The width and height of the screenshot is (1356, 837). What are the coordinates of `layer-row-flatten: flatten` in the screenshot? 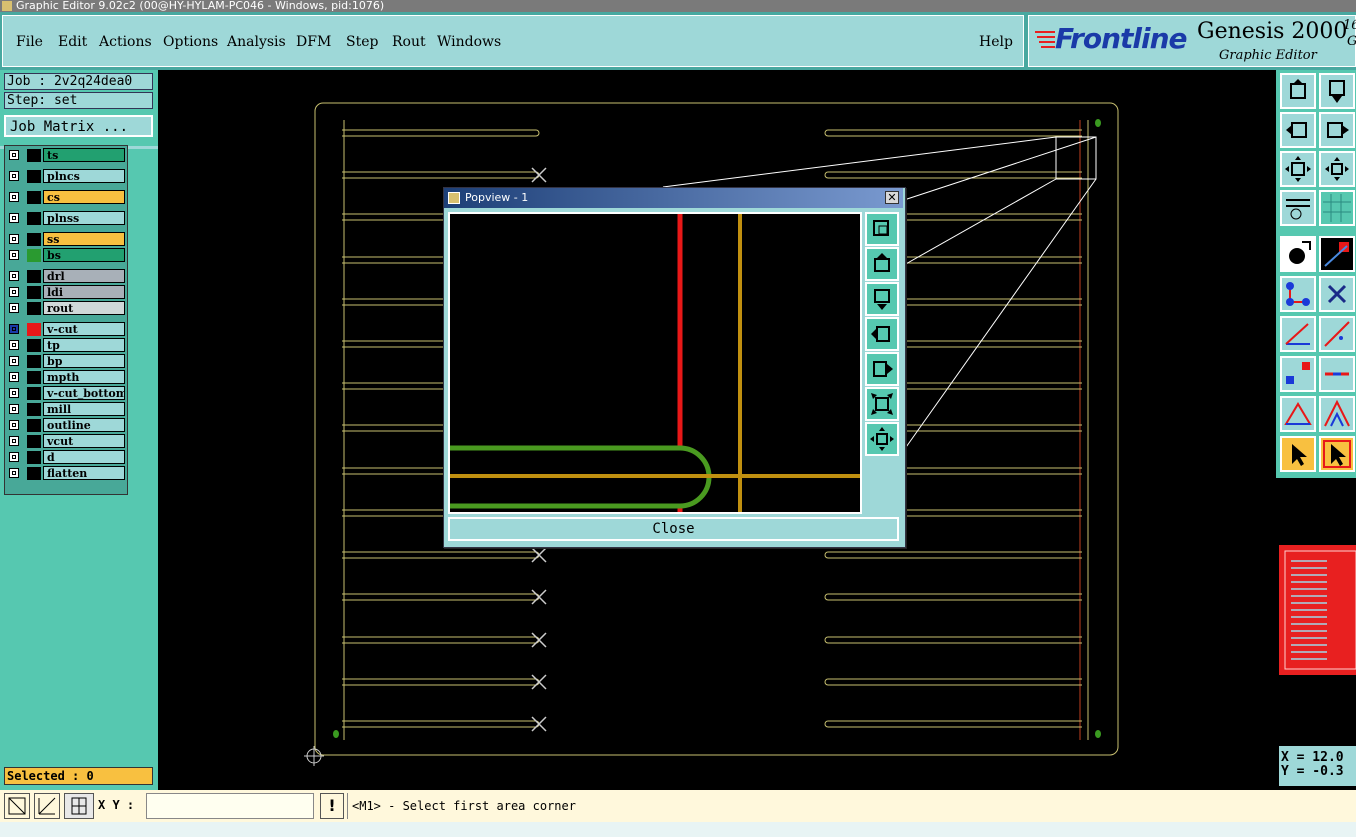 It's located at (66, 473).